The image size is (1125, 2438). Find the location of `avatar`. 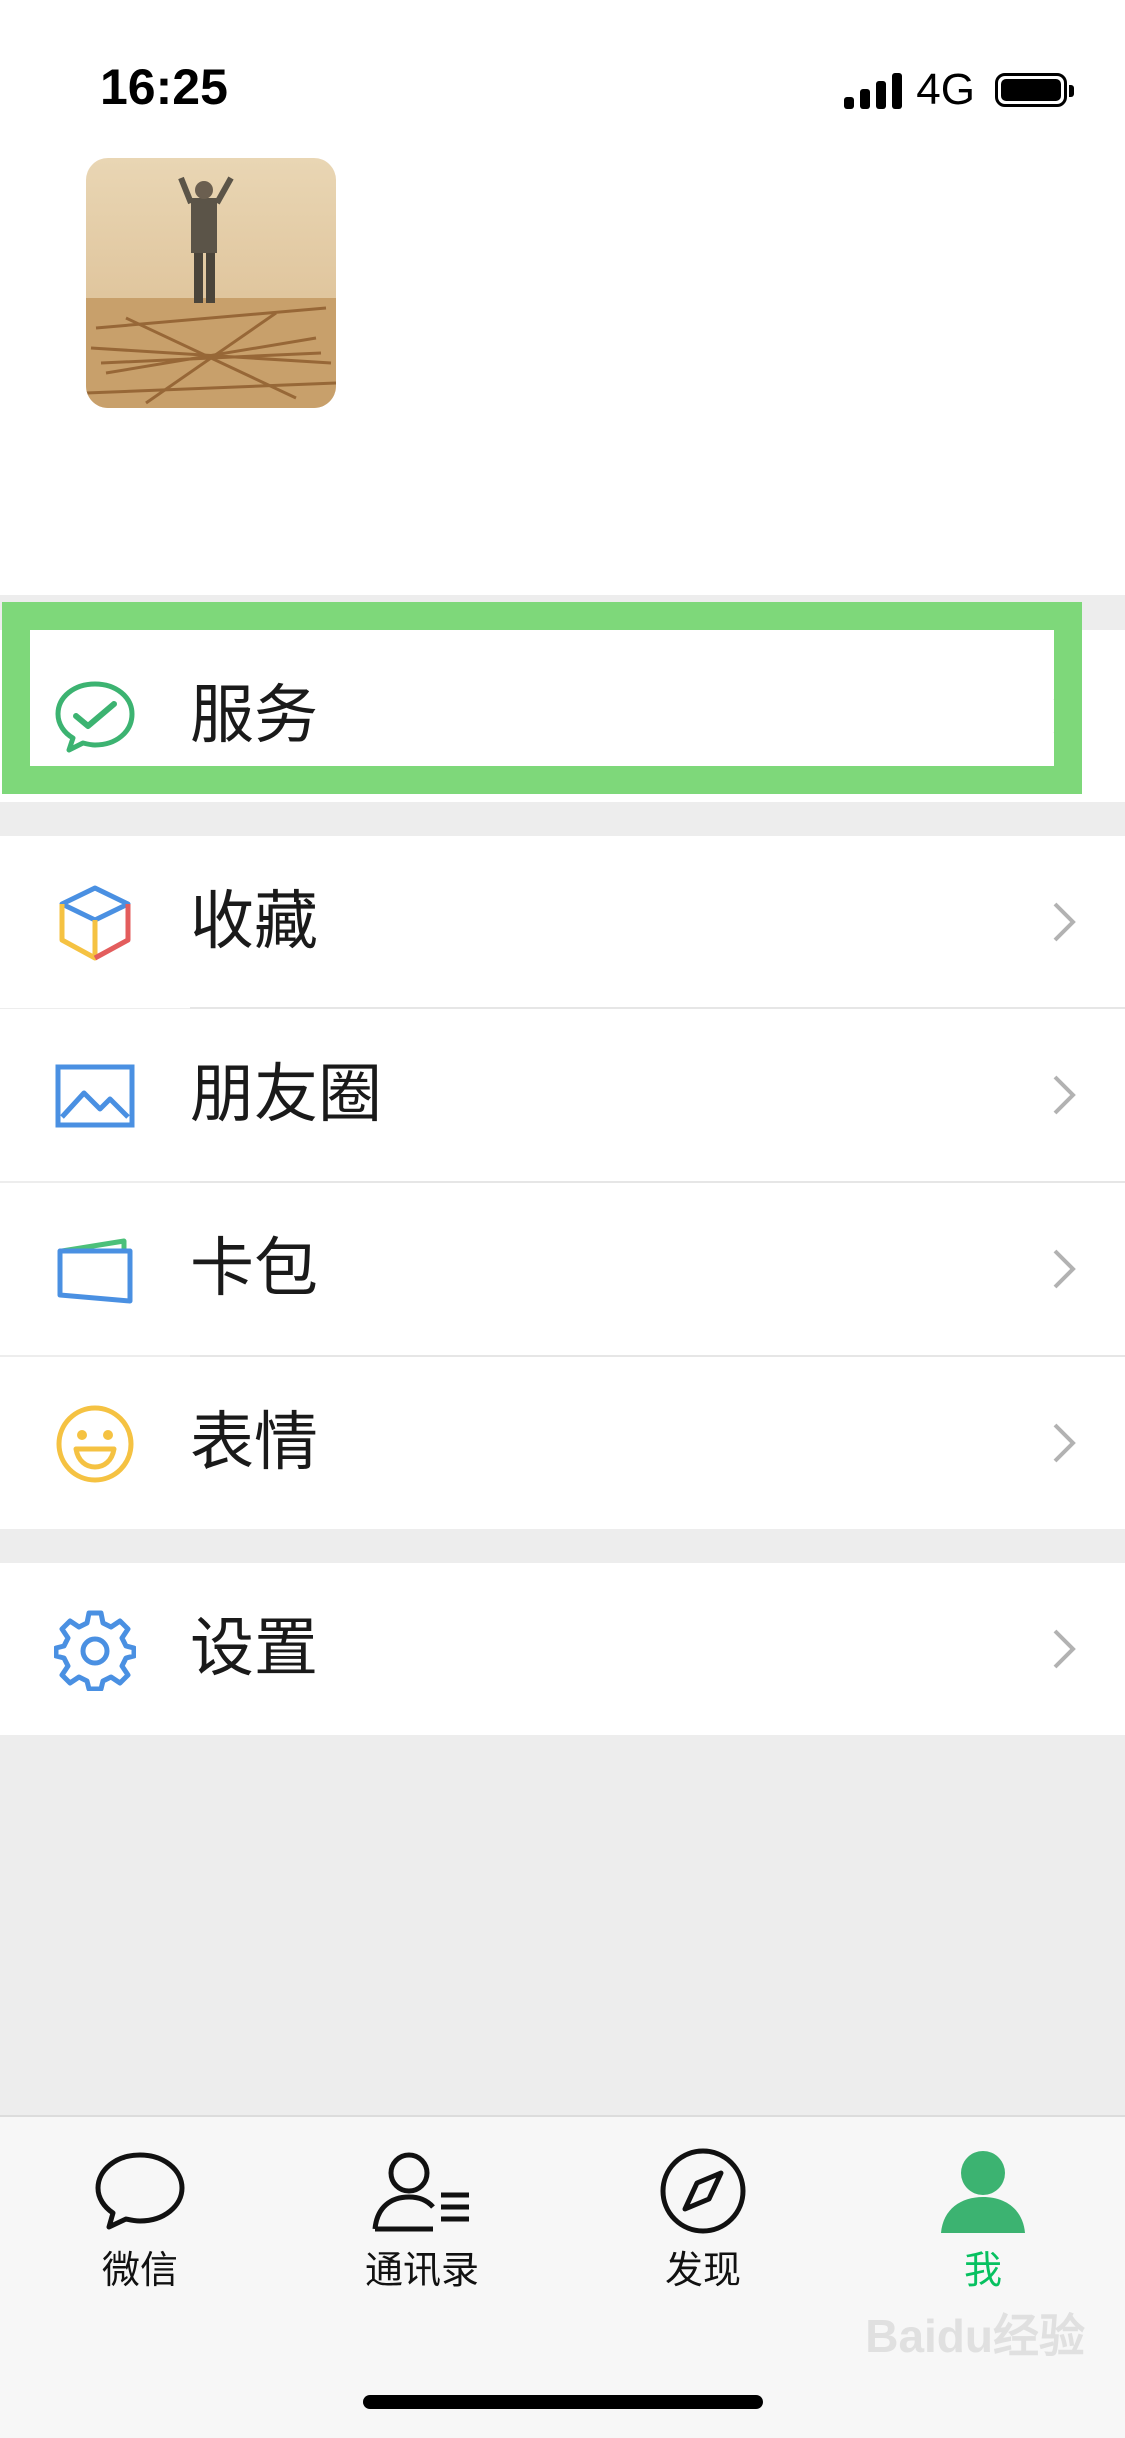

avatar is located at coordinates (211, 283).